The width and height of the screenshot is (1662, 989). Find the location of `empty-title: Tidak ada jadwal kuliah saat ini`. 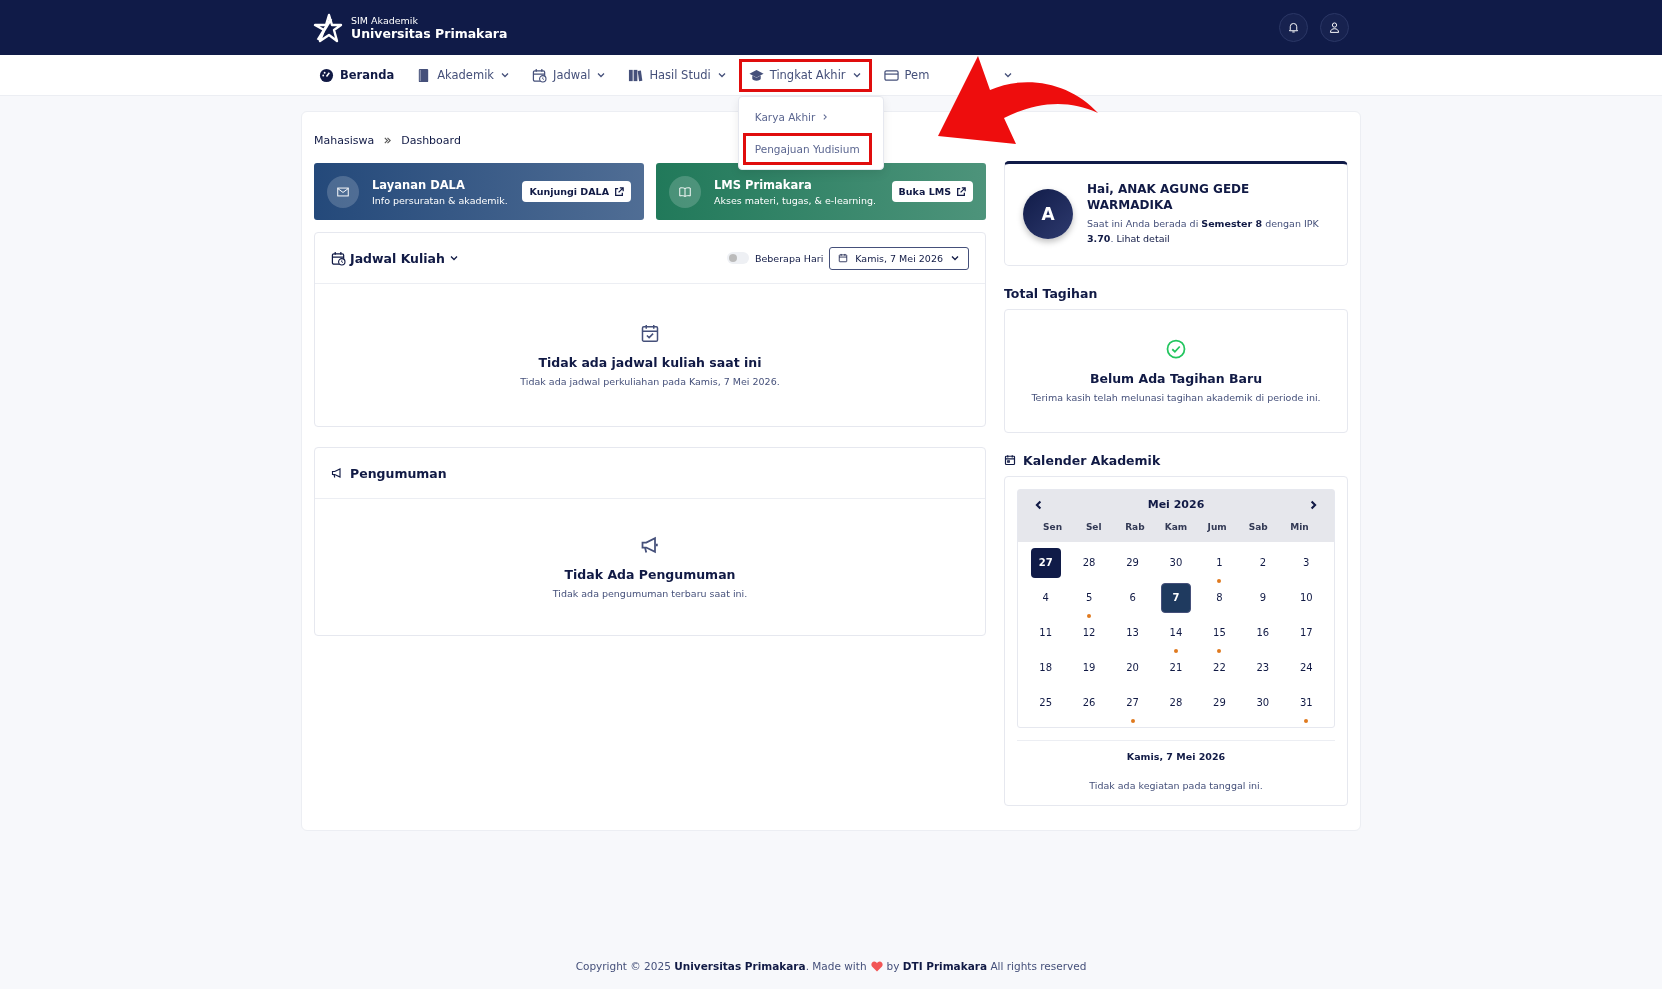

empty-title: Tidak ada jadwal kuliah saat ini is located at coordinates (650, 362).